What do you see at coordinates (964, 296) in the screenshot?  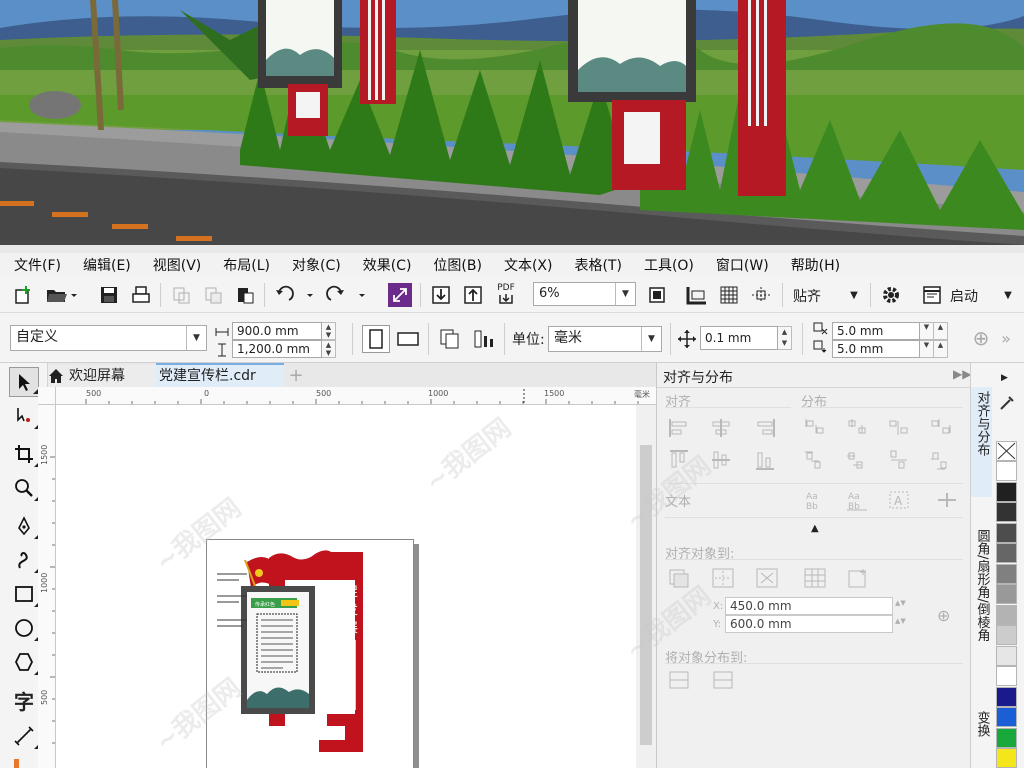 I see `launch-label: 启动` at bounding box center [964, 296].